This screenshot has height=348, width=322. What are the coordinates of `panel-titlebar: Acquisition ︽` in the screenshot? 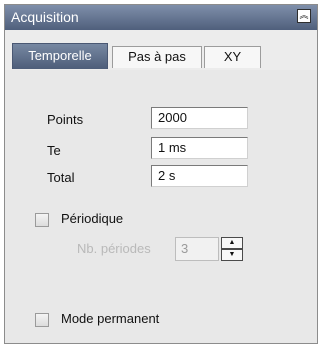 It's located at (161, 17).